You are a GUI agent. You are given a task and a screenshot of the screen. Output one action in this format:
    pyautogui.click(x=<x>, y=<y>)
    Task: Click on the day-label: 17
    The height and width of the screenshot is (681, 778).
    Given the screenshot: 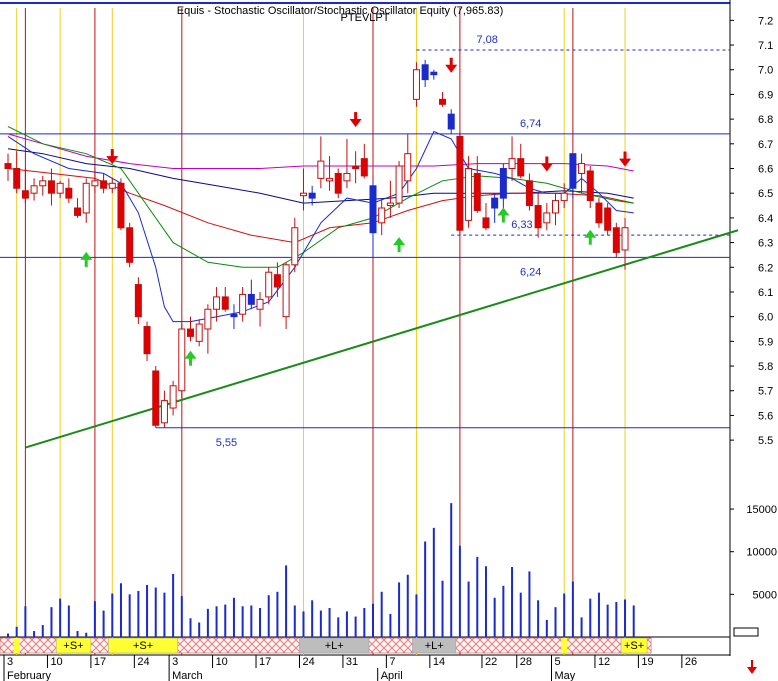 What is the action you would take?
    pyautogui.click(x=265, y=662)
    